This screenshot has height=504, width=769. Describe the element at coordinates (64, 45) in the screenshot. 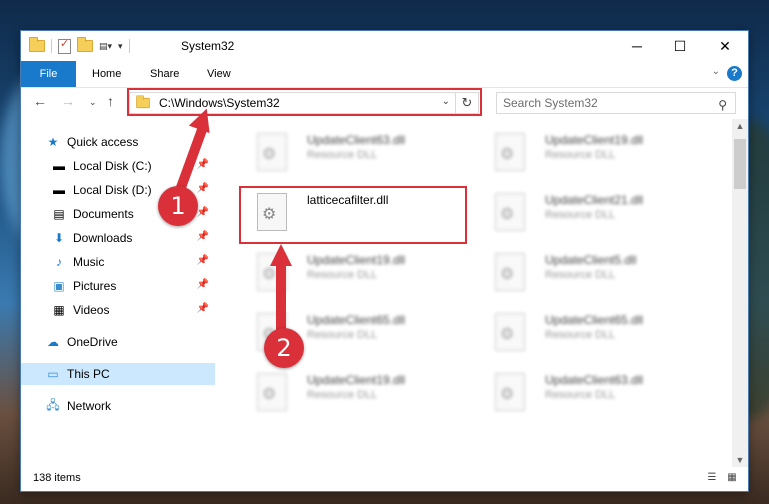

I see `properties-icon` at that location.